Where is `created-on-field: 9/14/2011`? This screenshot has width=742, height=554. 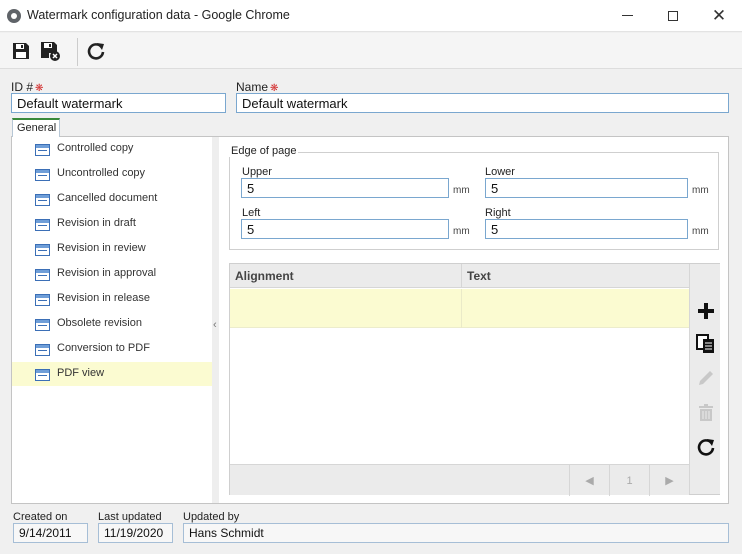
created-on-field: 9/14/2011 is located at coordinates (50, 533).